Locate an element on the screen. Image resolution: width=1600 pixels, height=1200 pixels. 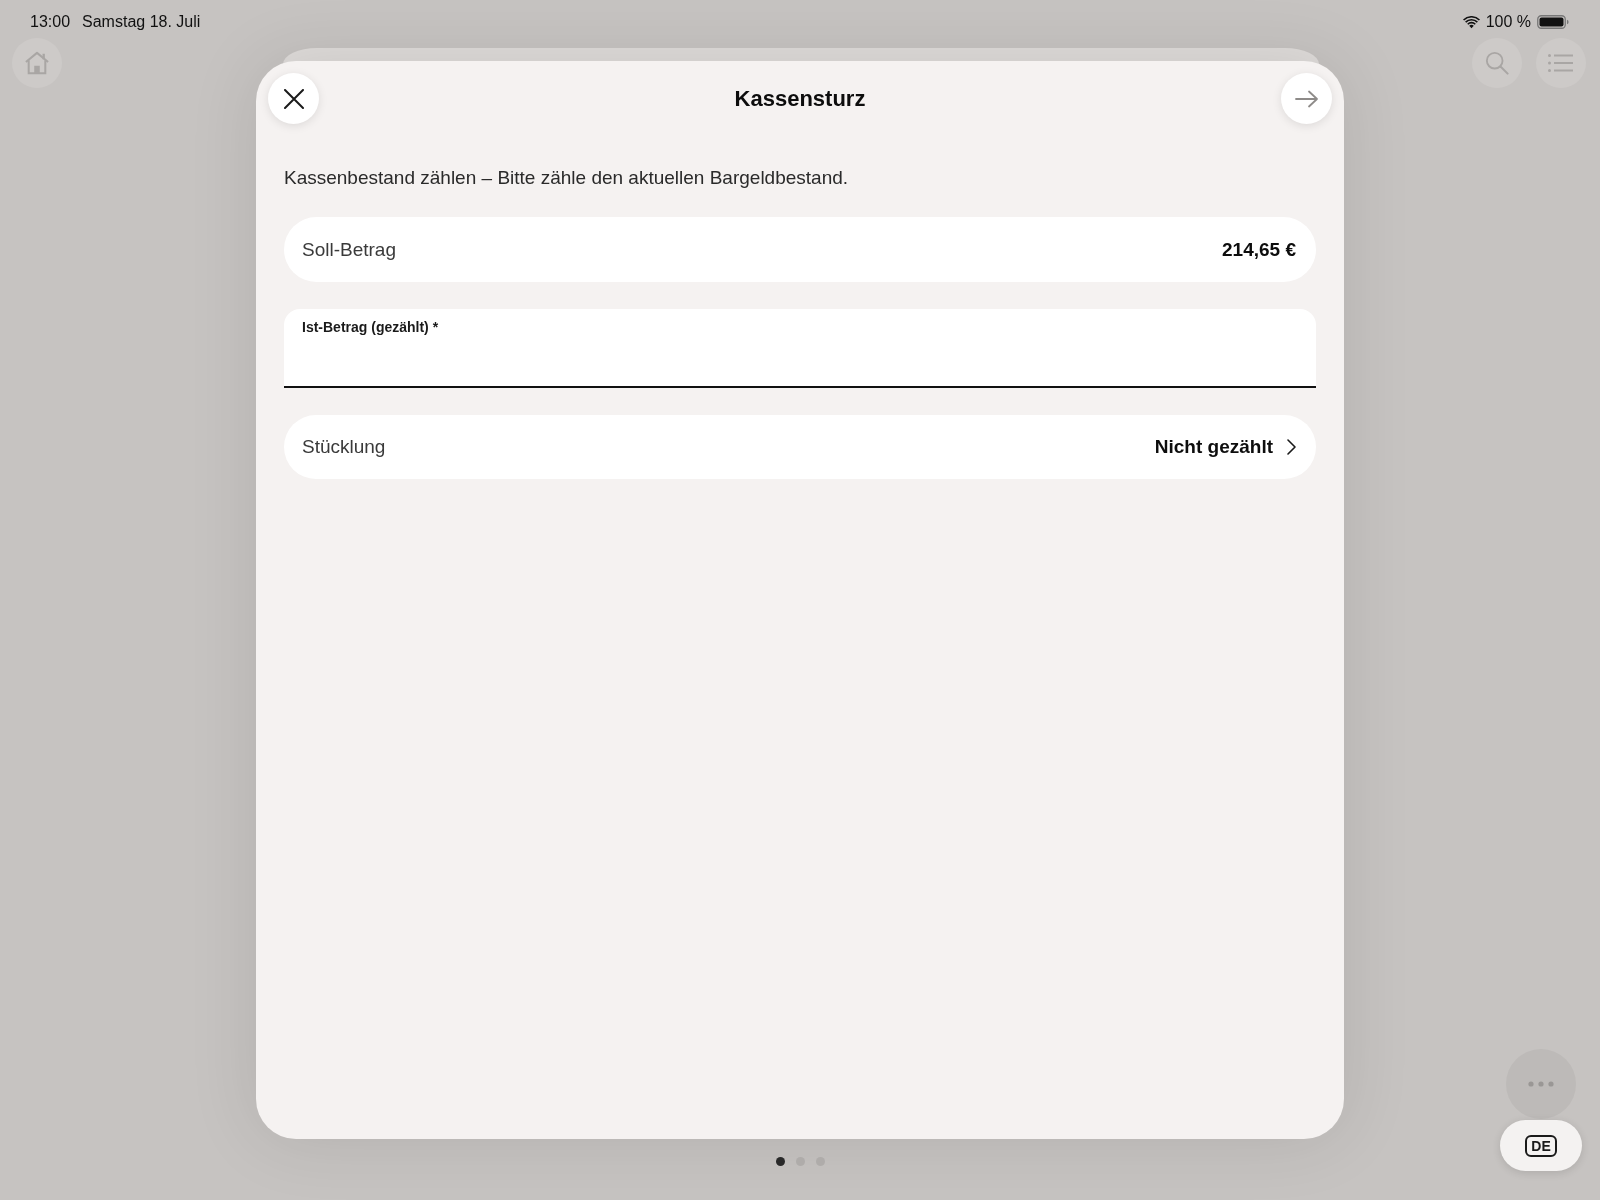
home-button is located at coordinates (37, 63).